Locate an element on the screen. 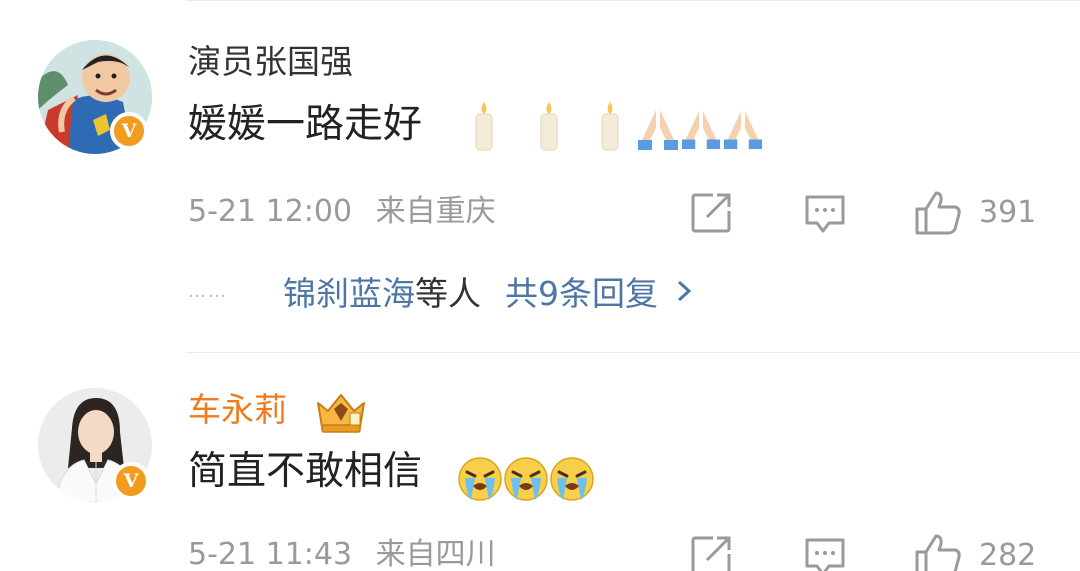  like-count: 391 is located at coordinates (1008, 212).